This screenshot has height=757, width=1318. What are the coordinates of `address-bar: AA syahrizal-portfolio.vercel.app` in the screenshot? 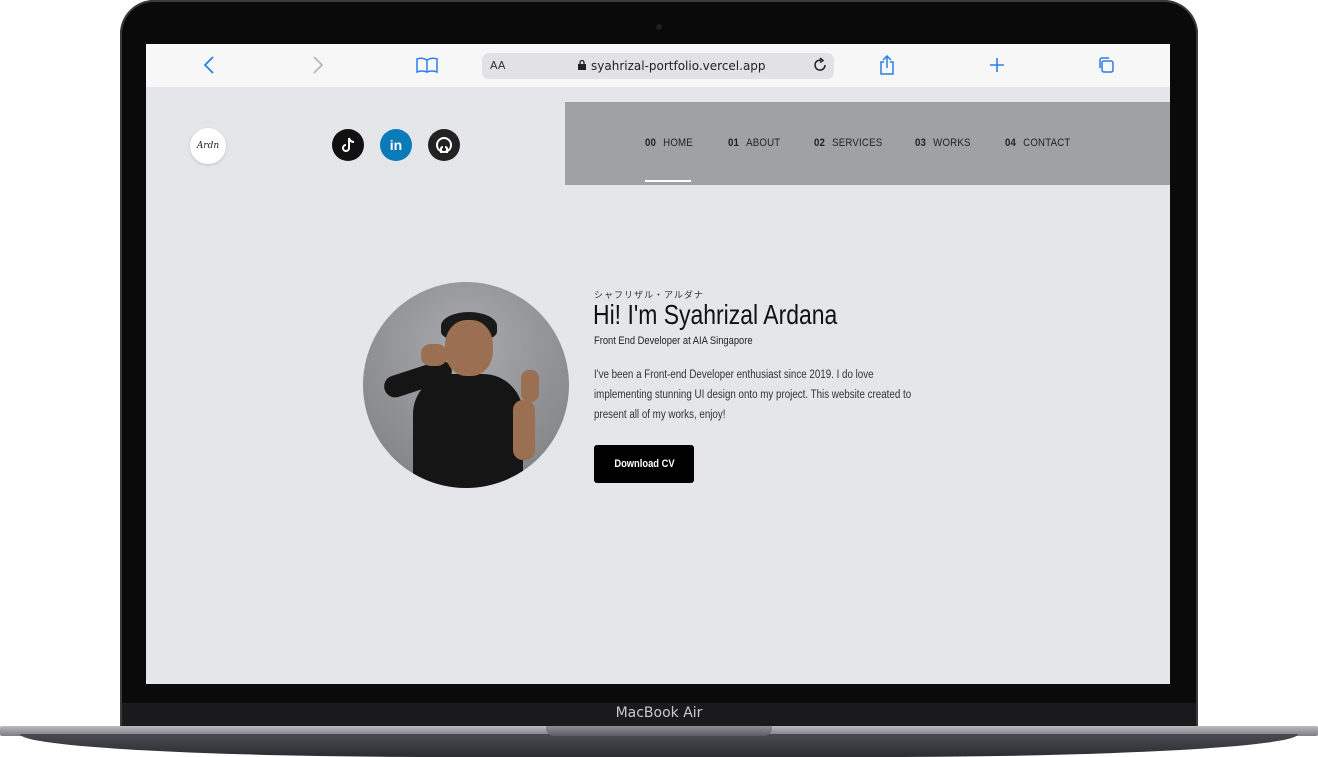 It's located at (658, 66).